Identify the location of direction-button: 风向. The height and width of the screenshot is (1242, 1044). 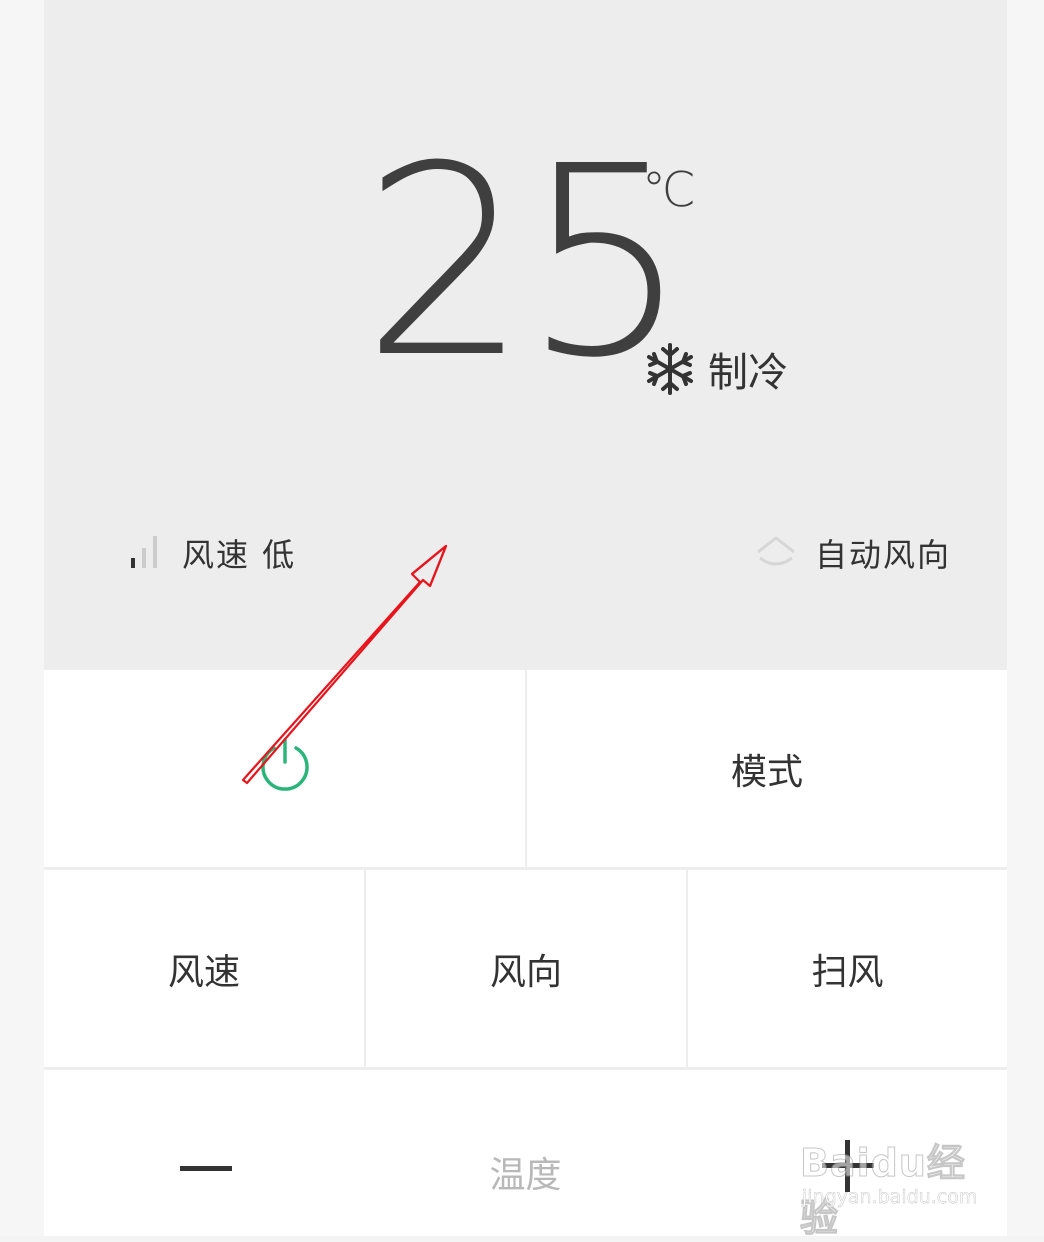
(526, 968).